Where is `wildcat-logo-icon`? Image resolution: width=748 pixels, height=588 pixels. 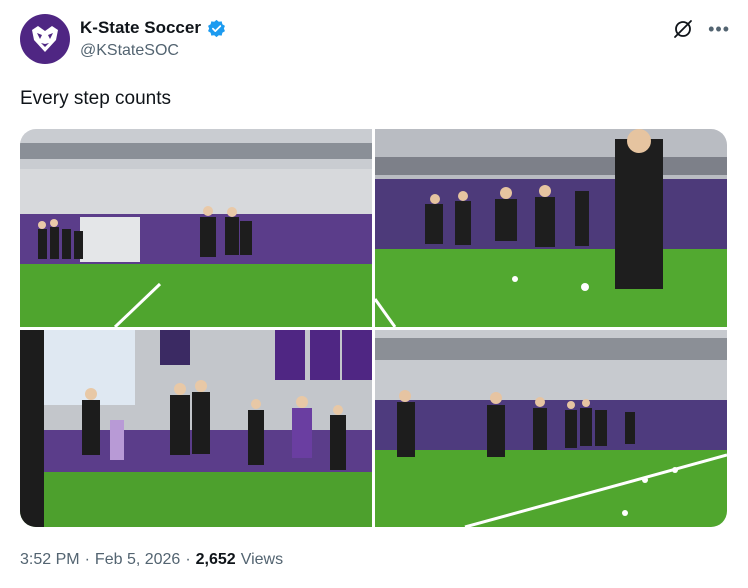
wildcat-logo-icon is located at coordinates (45, 39).